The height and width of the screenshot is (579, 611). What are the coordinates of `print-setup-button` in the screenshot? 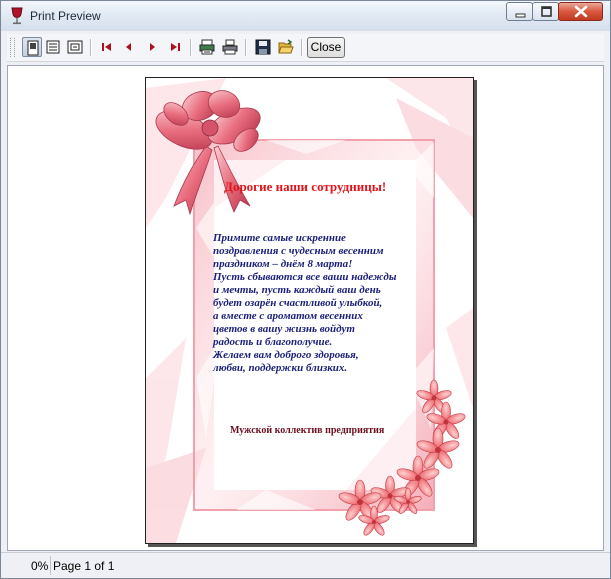 It's located at (207, 47).